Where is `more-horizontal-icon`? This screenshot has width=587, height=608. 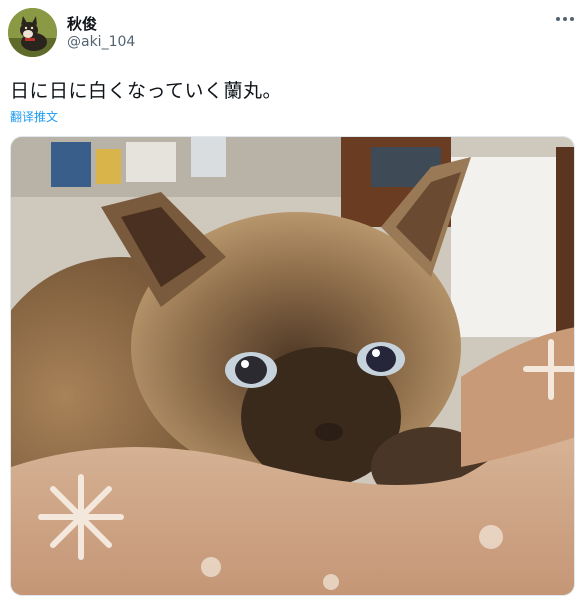 more-horizontal-icon is located at coordinates (565, 19).